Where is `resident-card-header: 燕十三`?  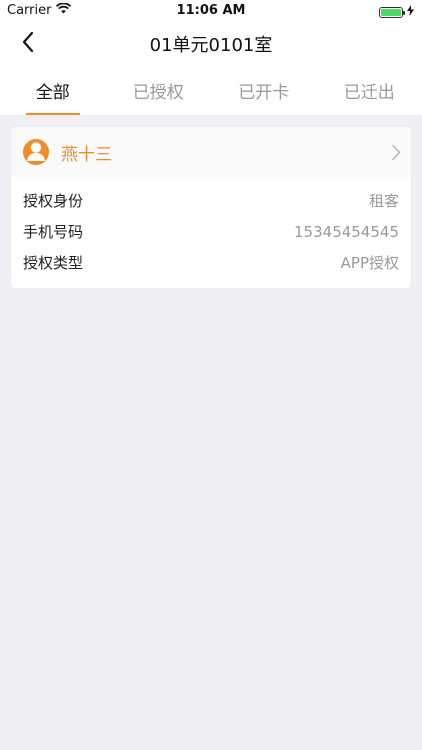
resident-card-header: 燕十三 is located at coordinates (211, 152).